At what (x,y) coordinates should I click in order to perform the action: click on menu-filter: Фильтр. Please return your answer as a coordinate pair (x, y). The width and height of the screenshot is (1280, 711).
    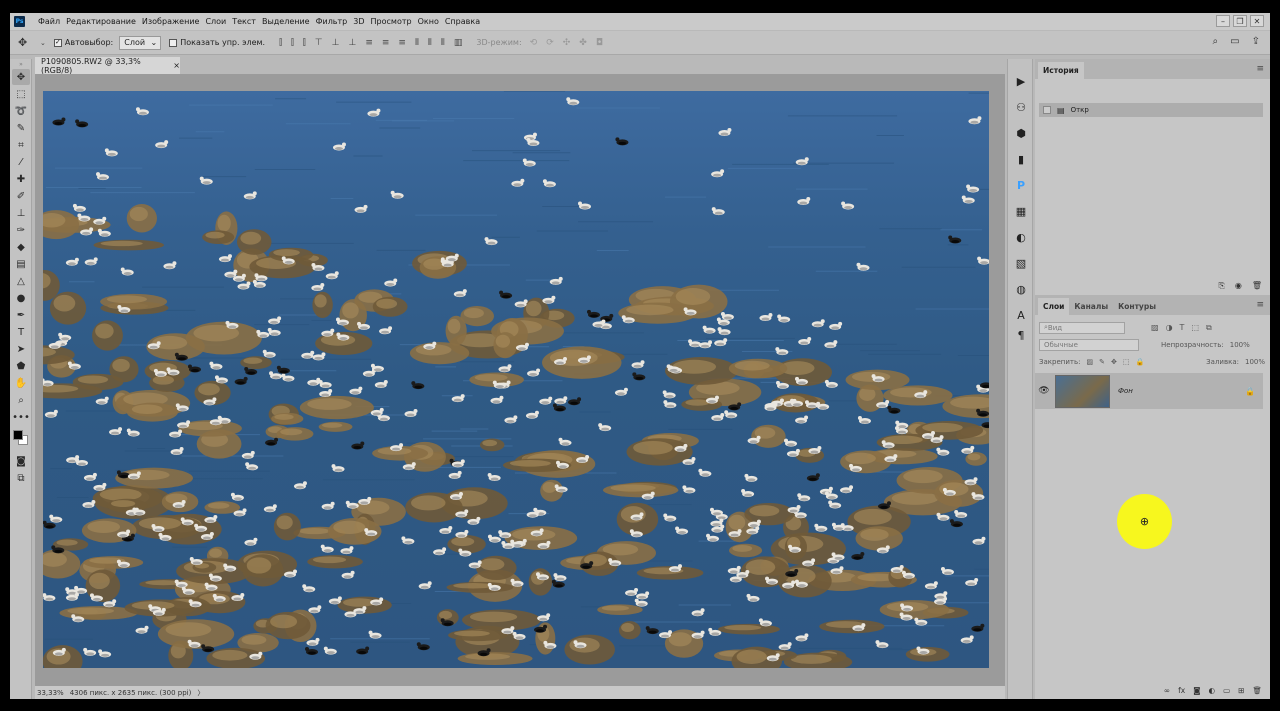
    Looking at the image, I should click on (332, 21).